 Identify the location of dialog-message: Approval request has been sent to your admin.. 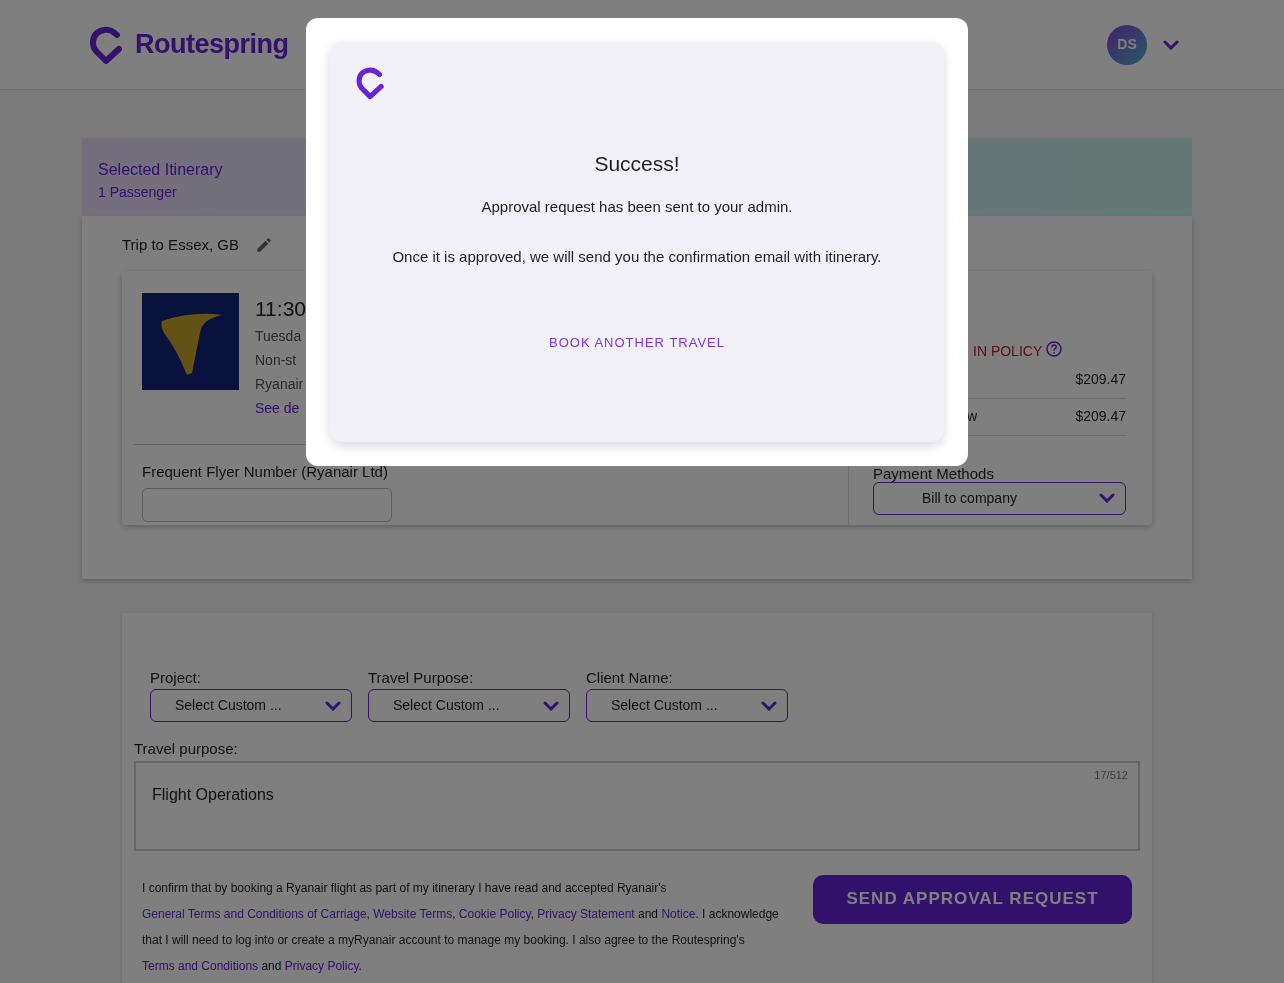
(637, 206).